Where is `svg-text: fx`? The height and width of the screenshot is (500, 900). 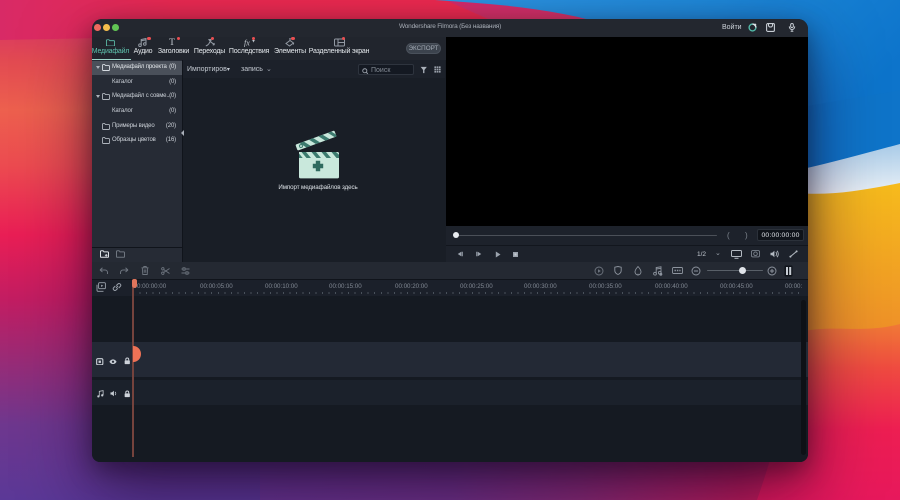 svg-text: fx is located at coordinates (247, 43).